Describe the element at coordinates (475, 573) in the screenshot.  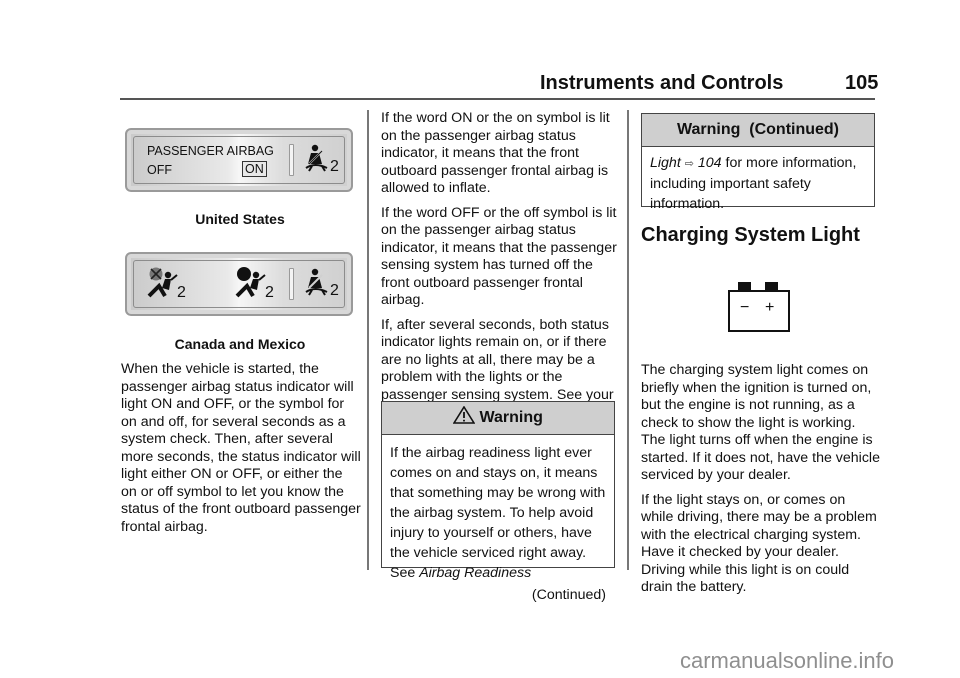
I see `airbag-readiness-link: Airbag Readiness` at that location.